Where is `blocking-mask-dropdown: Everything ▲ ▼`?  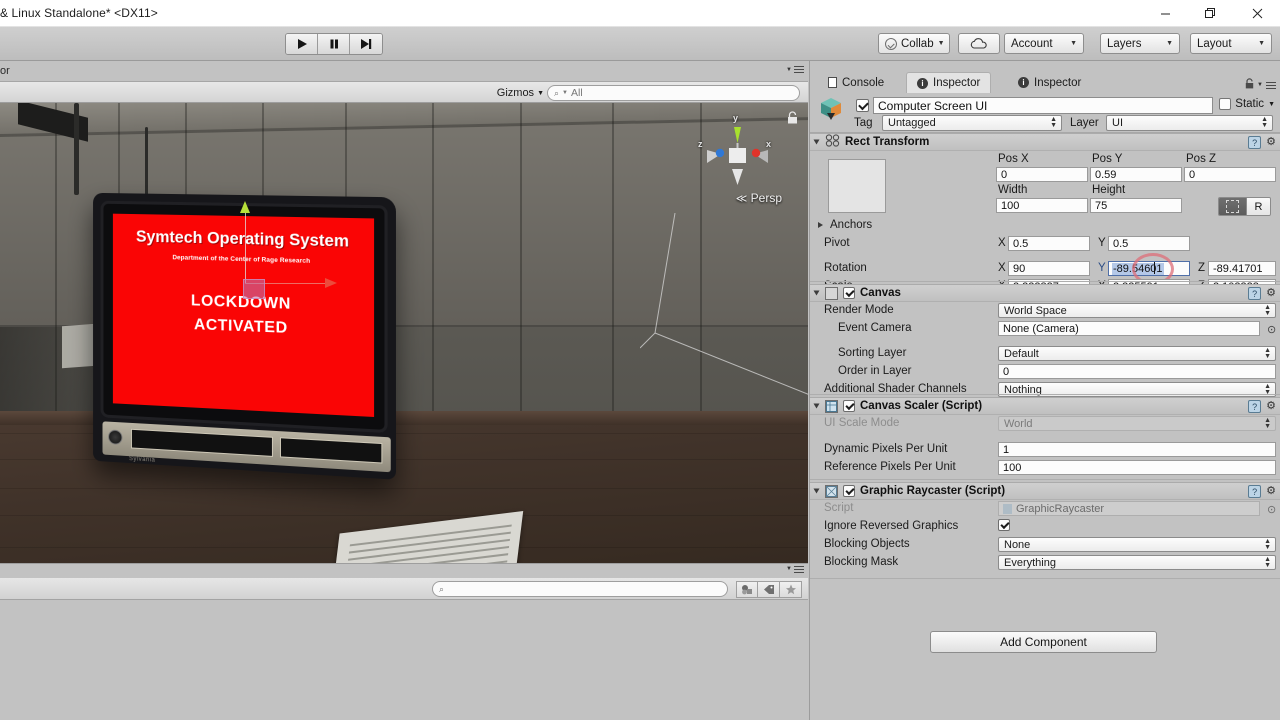 blocking-mask-dropdown: Everything ▲ ▼ is located at coordinates (1137, 562).